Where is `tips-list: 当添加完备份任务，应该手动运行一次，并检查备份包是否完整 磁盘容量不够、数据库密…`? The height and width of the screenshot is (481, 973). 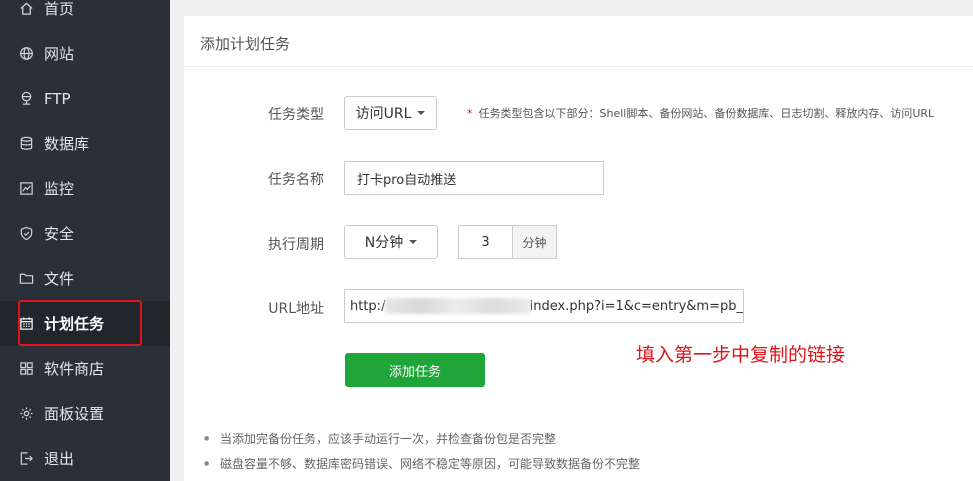 tips-list: 当添加完备份任务，应该手动运行一次，并检查备份包是否完整 磁盘容量不够、数据库密… is located at coordinates (422, 455).